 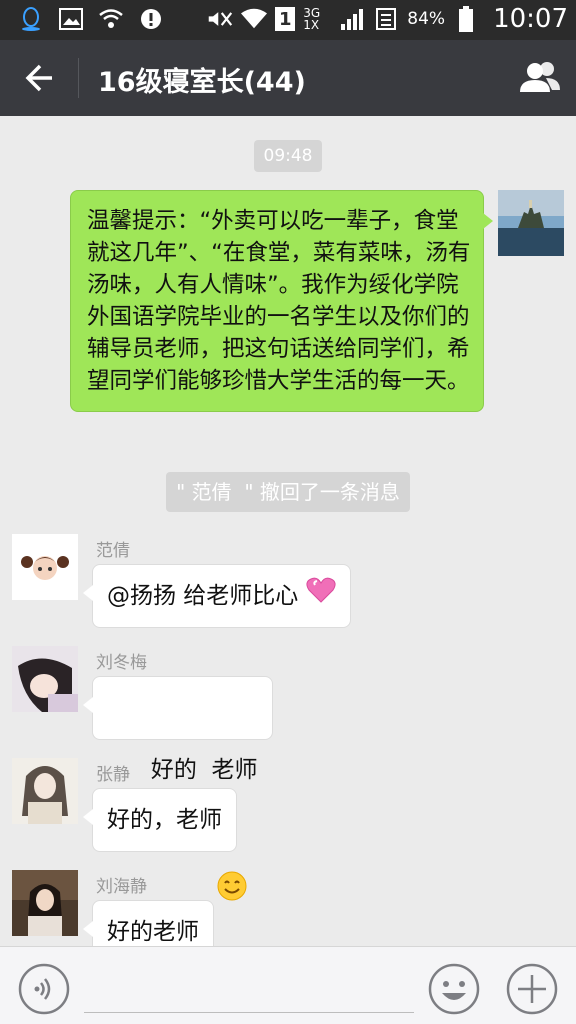 I want to click on signal-icon, so click(x=352, y=19).